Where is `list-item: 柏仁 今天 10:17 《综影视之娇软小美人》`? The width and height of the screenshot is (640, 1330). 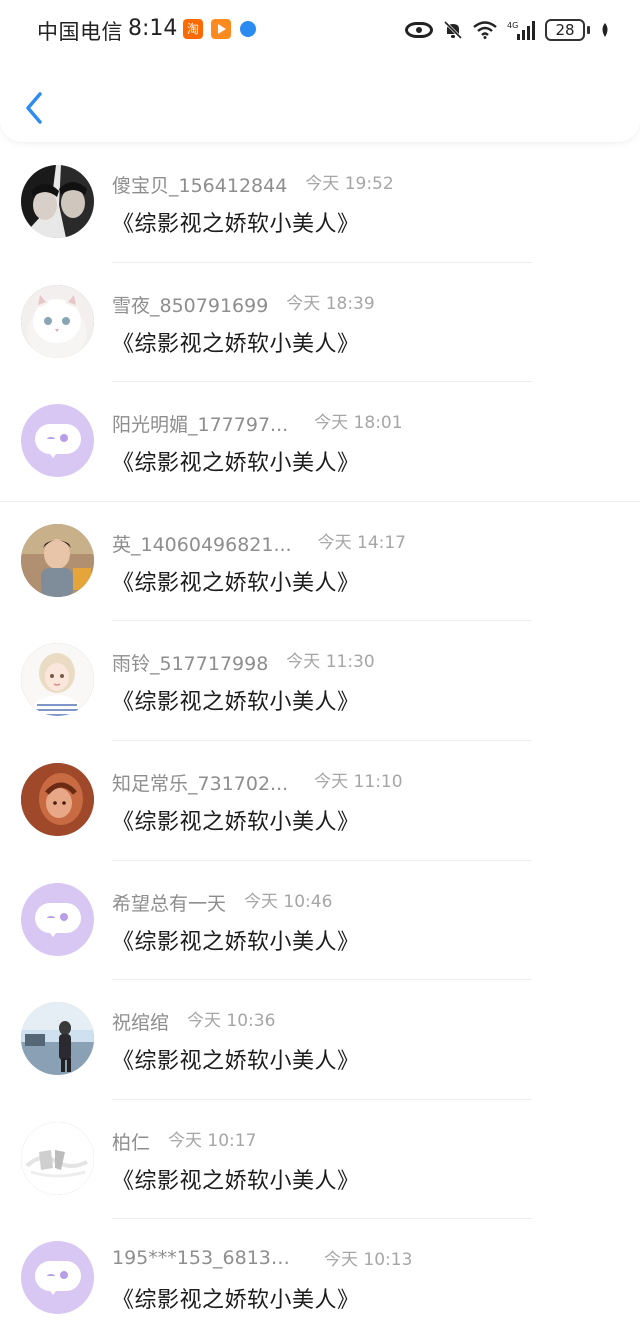 list-item: 柏仁 今天 10:17 《综影视之娇软小美人》 is located at coordinates (320, 1160).